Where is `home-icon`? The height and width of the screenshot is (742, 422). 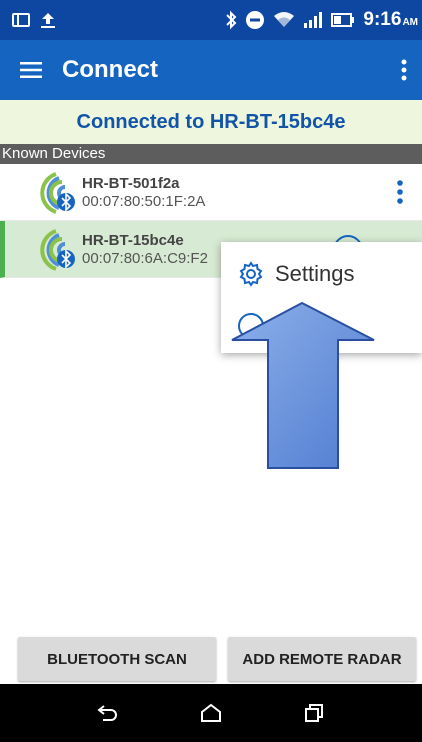
home-icon is located at coordinates (211, 713).